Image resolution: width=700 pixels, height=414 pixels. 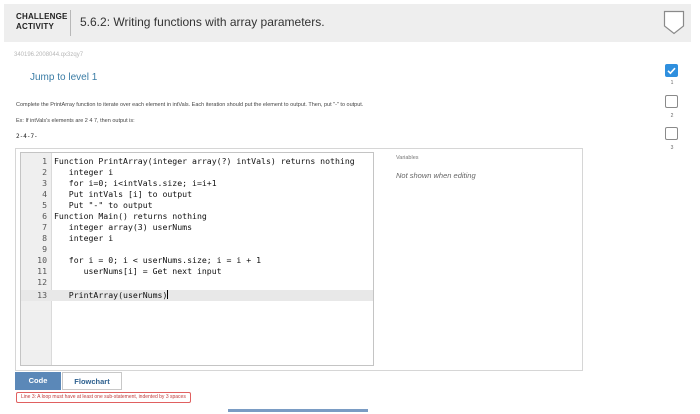 I want to click on challenge-activity-label: CHALLENGE ACTIVITY, so click(x=42, y=22).